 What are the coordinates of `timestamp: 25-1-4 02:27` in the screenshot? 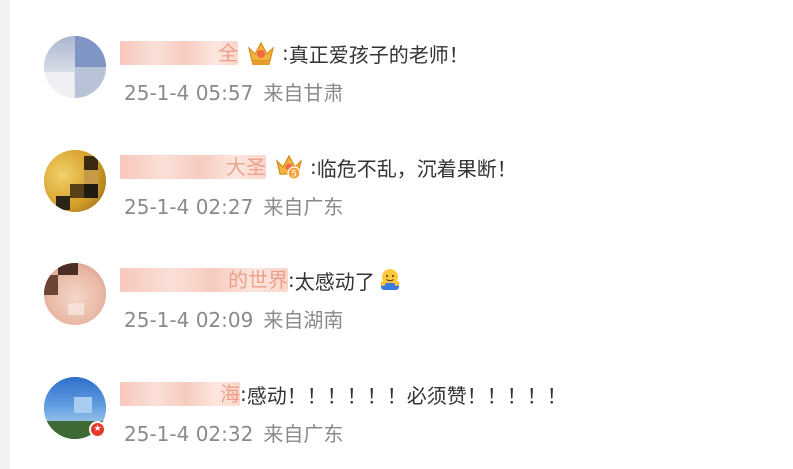 It's located at (189, 207).